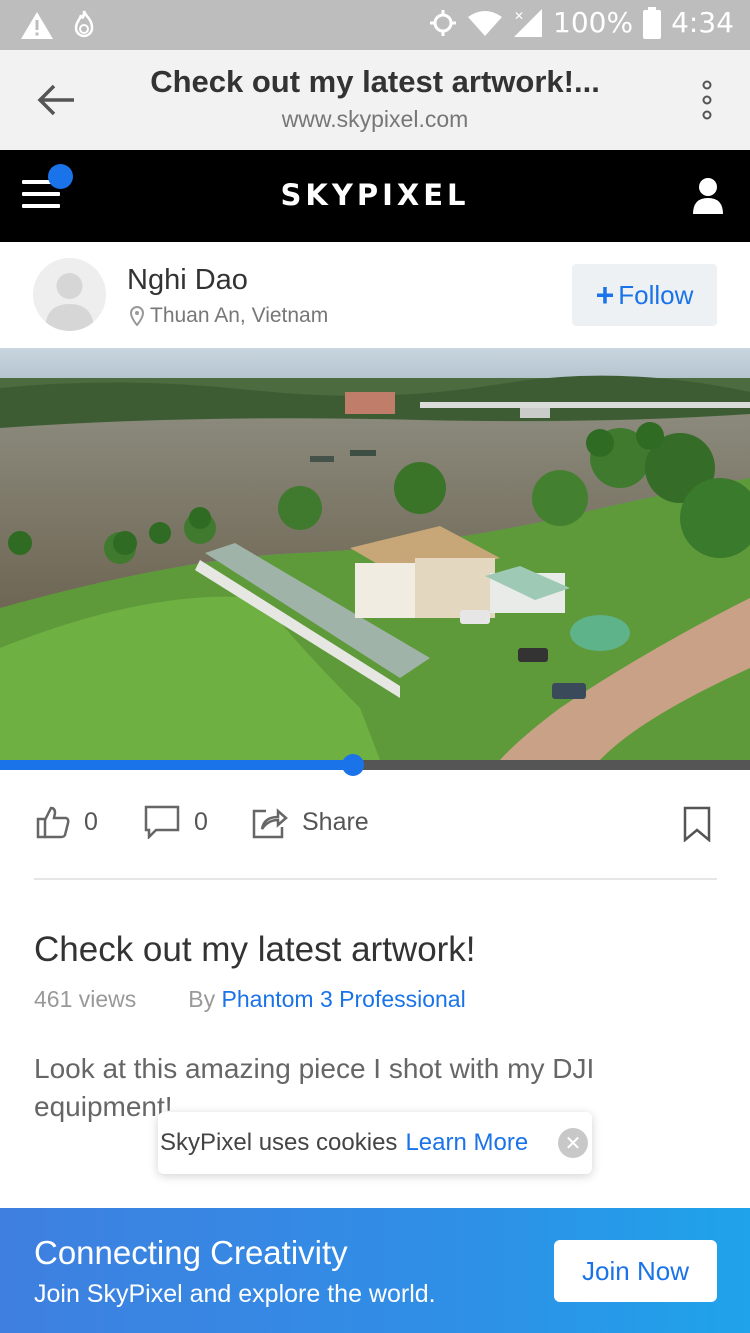  I want to click on default-avatar-icon, so click(69, 302).